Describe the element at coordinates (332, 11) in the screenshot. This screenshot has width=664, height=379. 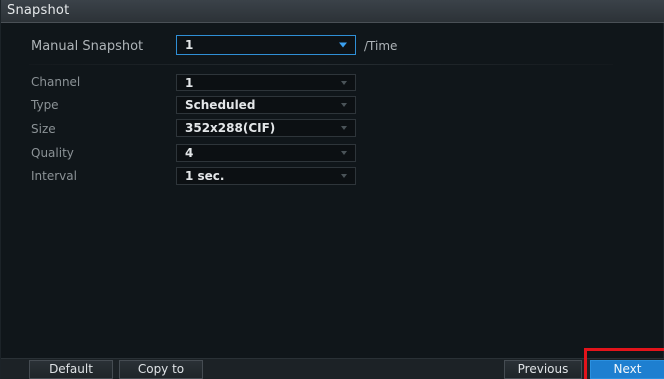
I see `title-bar: Snapshot` at that location.